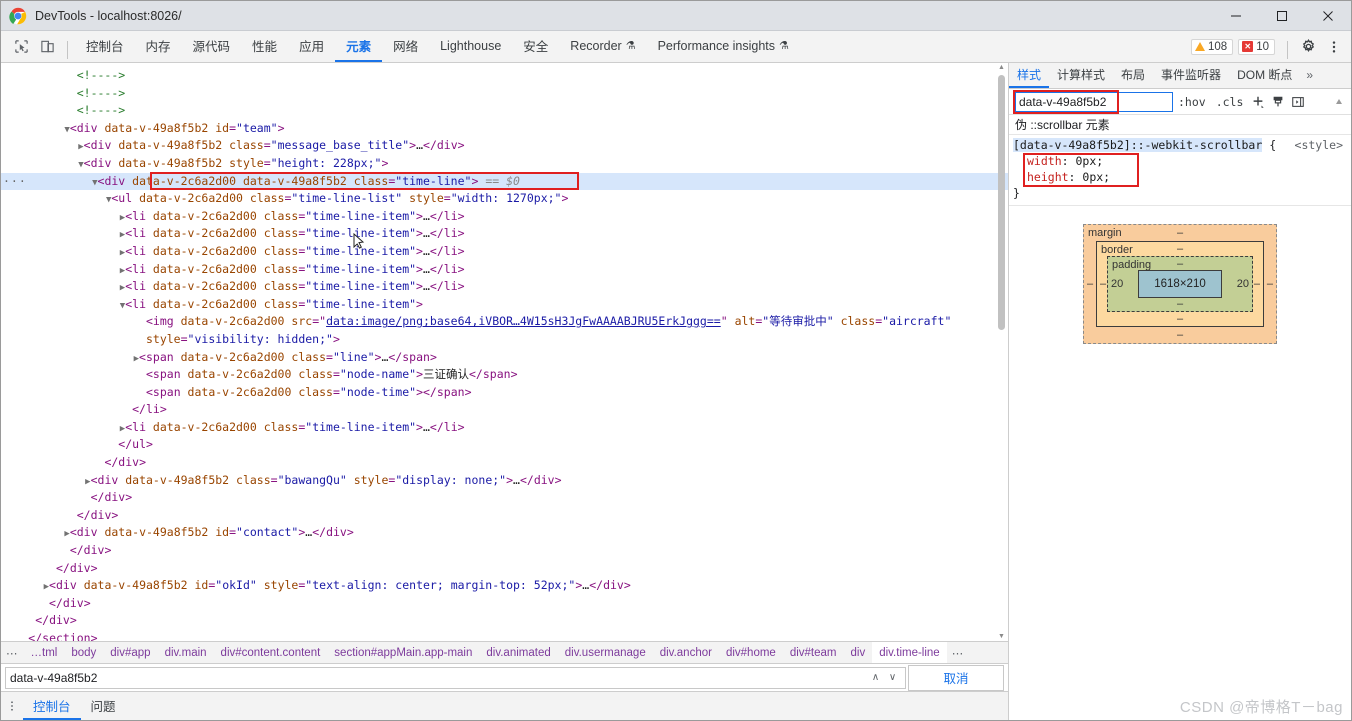 The width and height of the screenshot is (1352, 721). Describe the element at coordinates (1180, 264) in the screenshot. I see `padding-top-value: –` at that location.